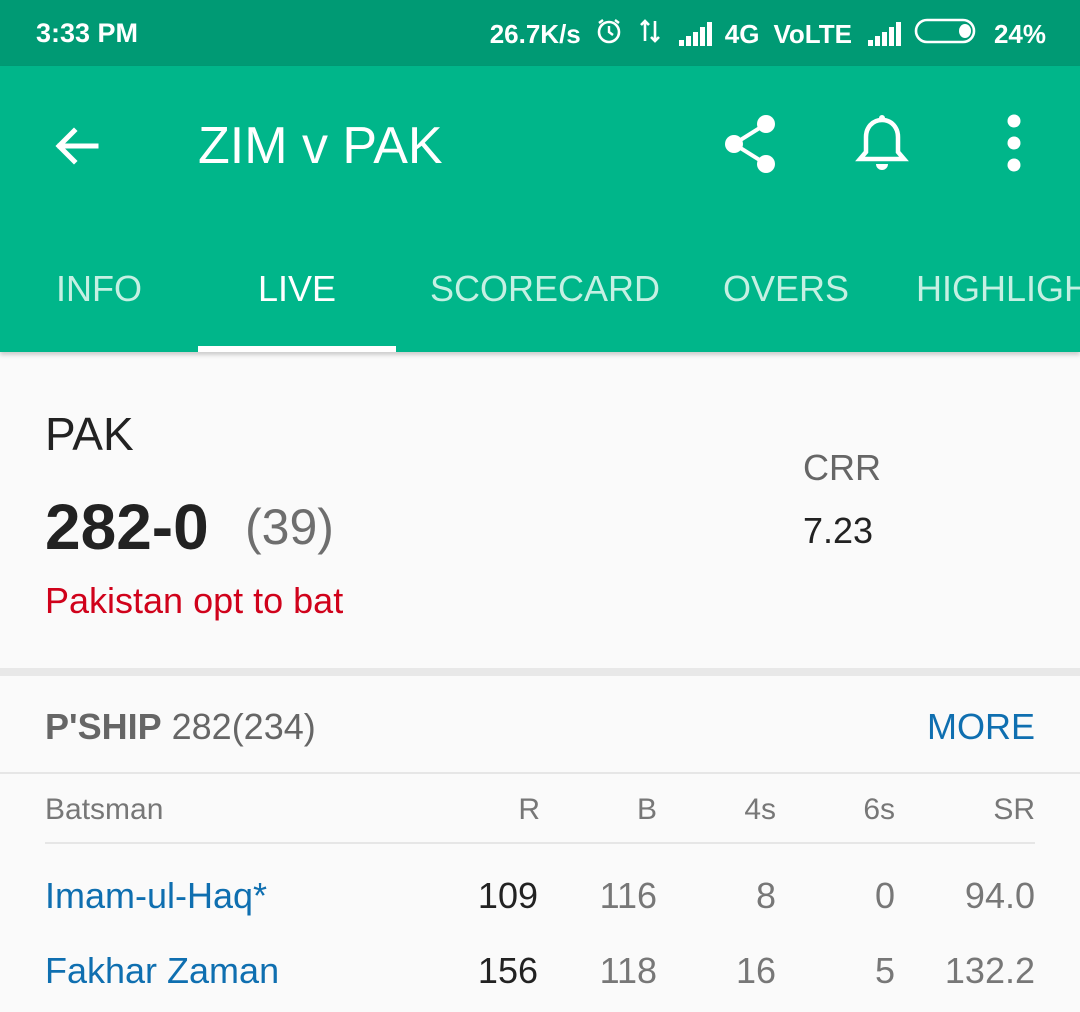  I want to click on score-overs: (39), so click(289, 527).